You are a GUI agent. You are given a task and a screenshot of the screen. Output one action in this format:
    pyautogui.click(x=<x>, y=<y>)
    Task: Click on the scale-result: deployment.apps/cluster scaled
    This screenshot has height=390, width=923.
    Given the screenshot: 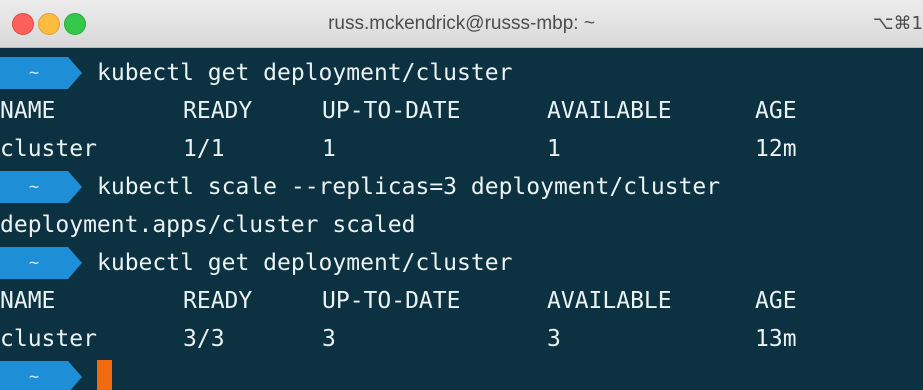 What is the action you would take?
    pyautogui.click(x=208, y=225)
    